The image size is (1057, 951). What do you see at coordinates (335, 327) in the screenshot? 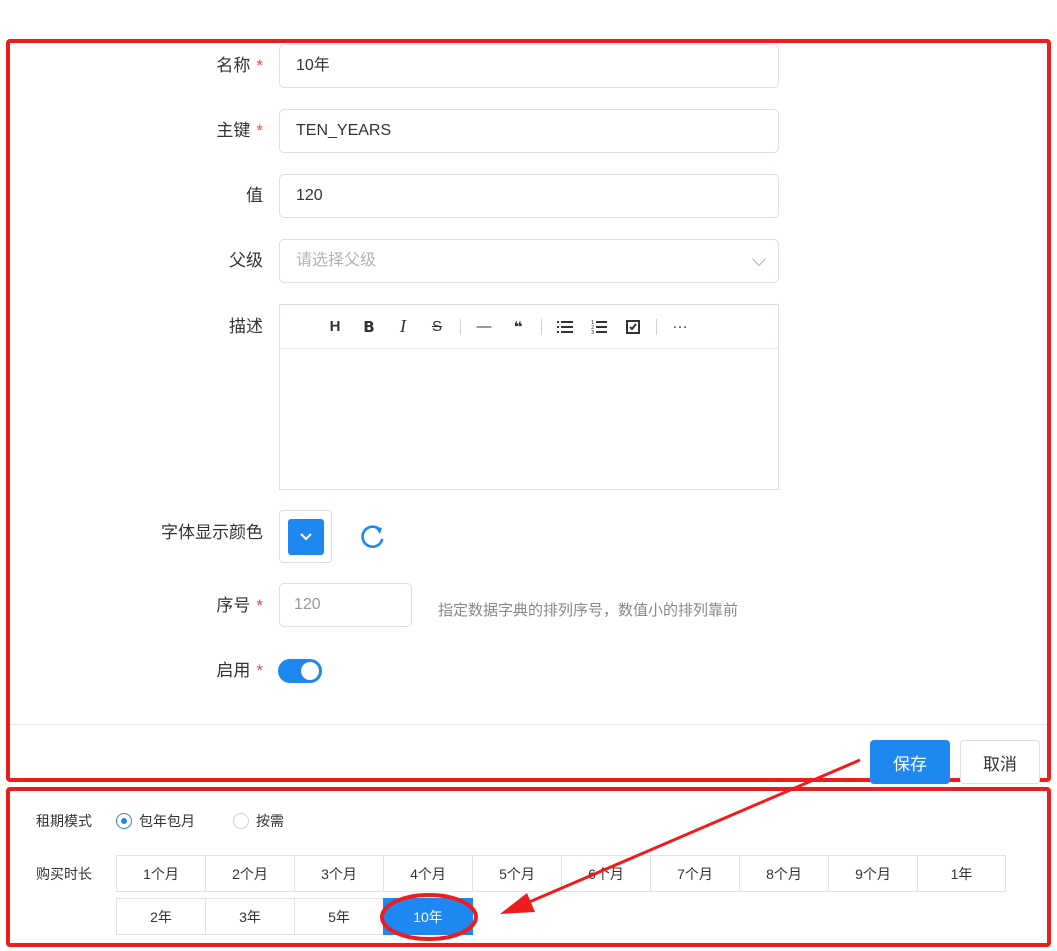
I see `heading-icon: H` at bounding box center [335, 327].